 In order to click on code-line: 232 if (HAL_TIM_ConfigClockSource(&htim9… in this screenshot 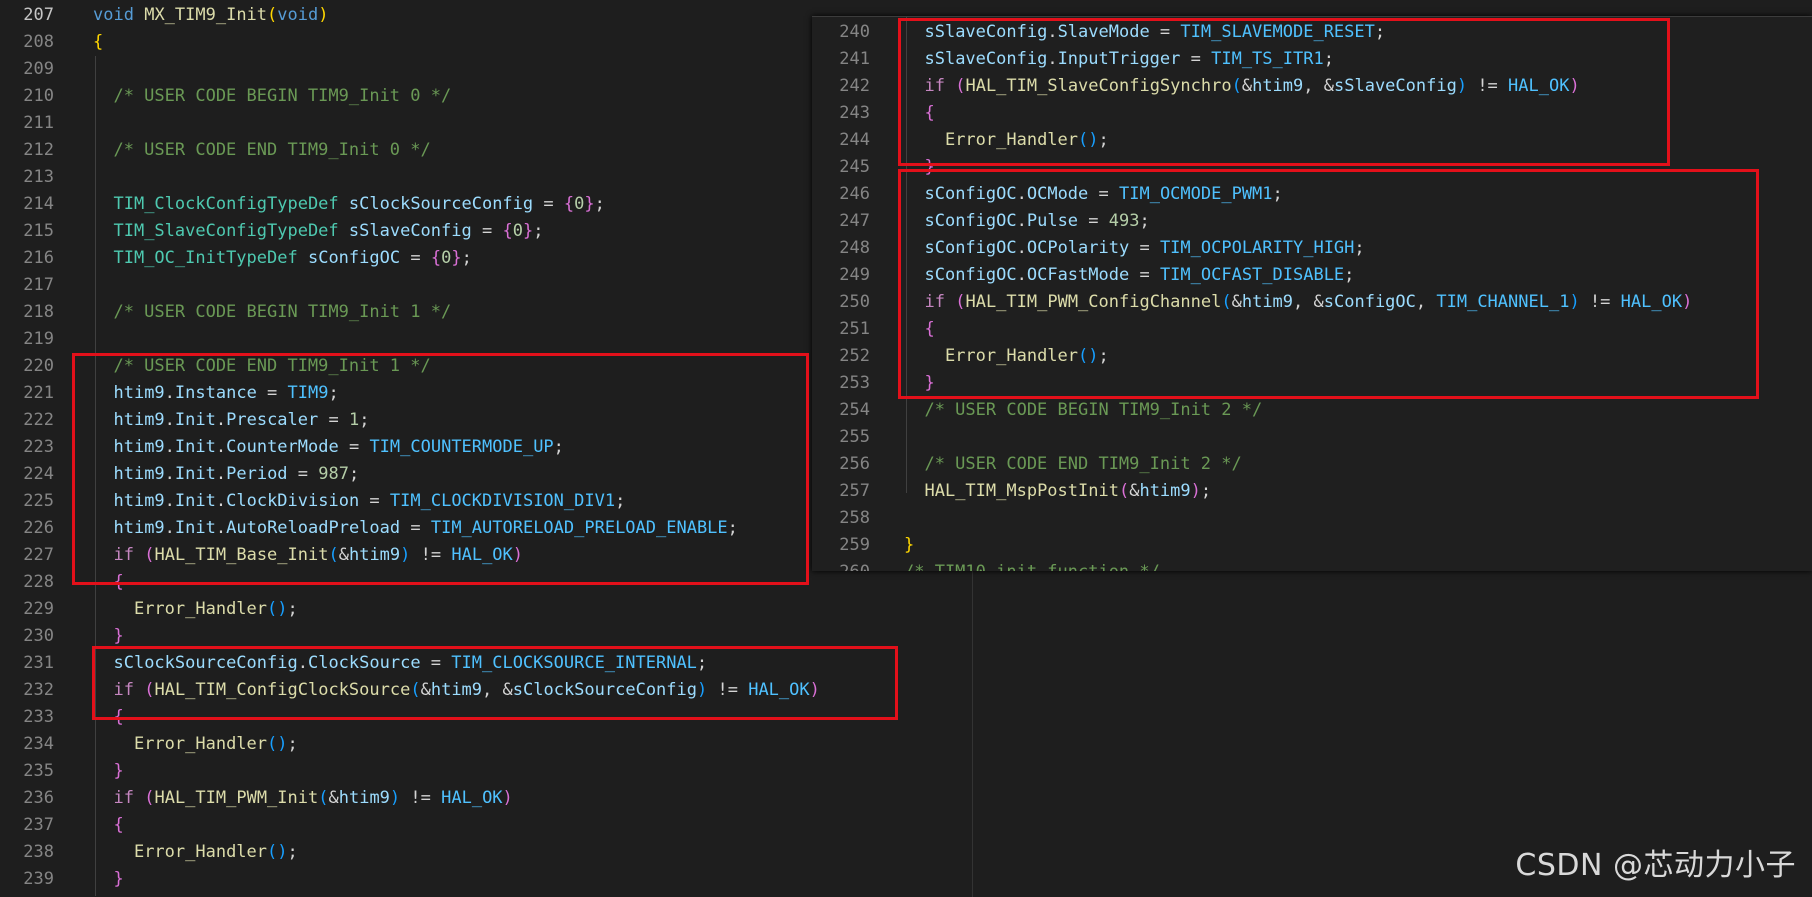, I will do `click(410, 690)`.